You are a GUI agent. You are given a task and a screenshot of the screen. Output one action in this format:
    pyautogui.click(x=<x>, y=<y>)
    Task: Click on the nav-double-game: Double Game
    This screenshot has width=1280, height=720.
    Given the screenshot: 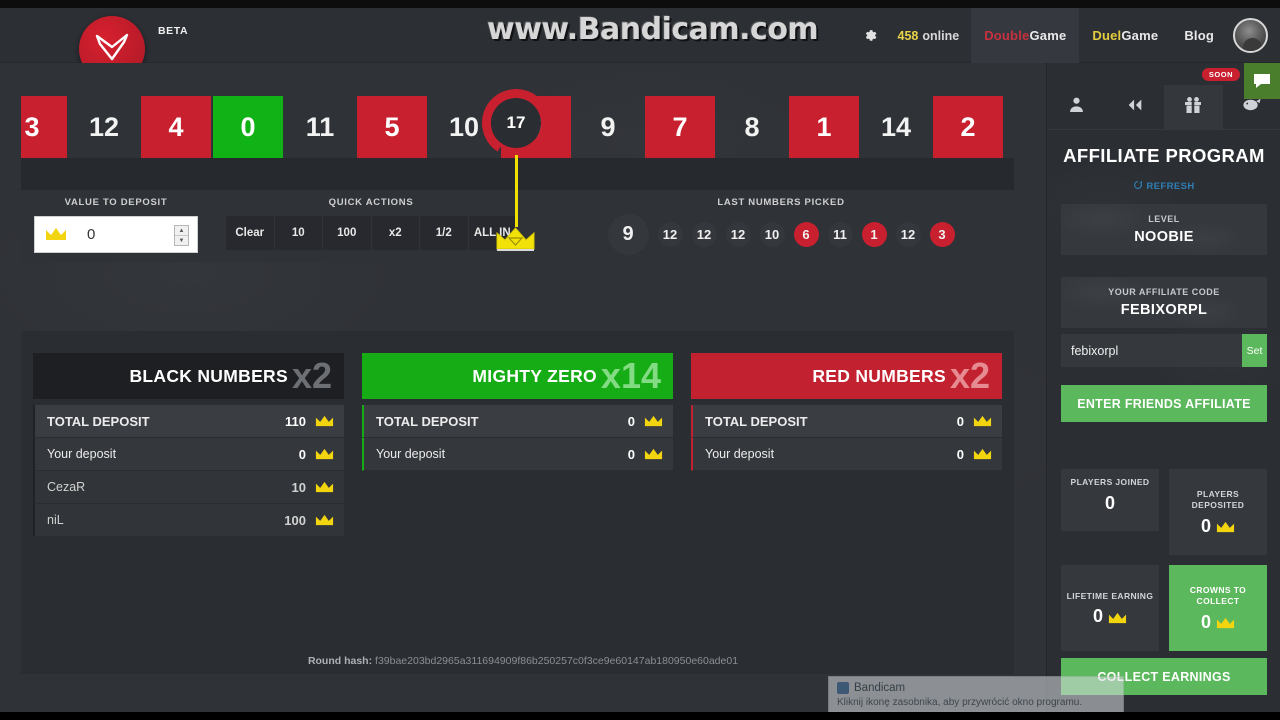 What is the action you would take?
    pyautogui.click(x=1025, y=35)
    